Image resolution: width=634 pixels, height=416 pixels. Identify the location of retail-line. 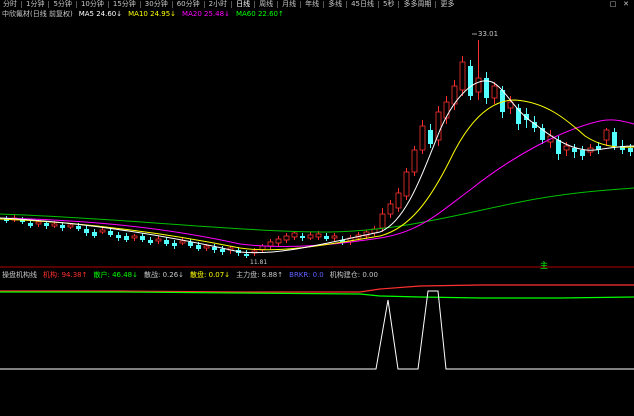
(317, 295).